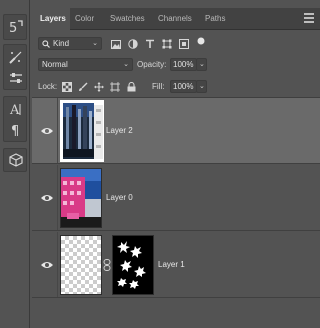  What do you see at coordinates (16, 57) in the screenshot?
I see `brush-settings-icon` at bounding box center [16, 57].